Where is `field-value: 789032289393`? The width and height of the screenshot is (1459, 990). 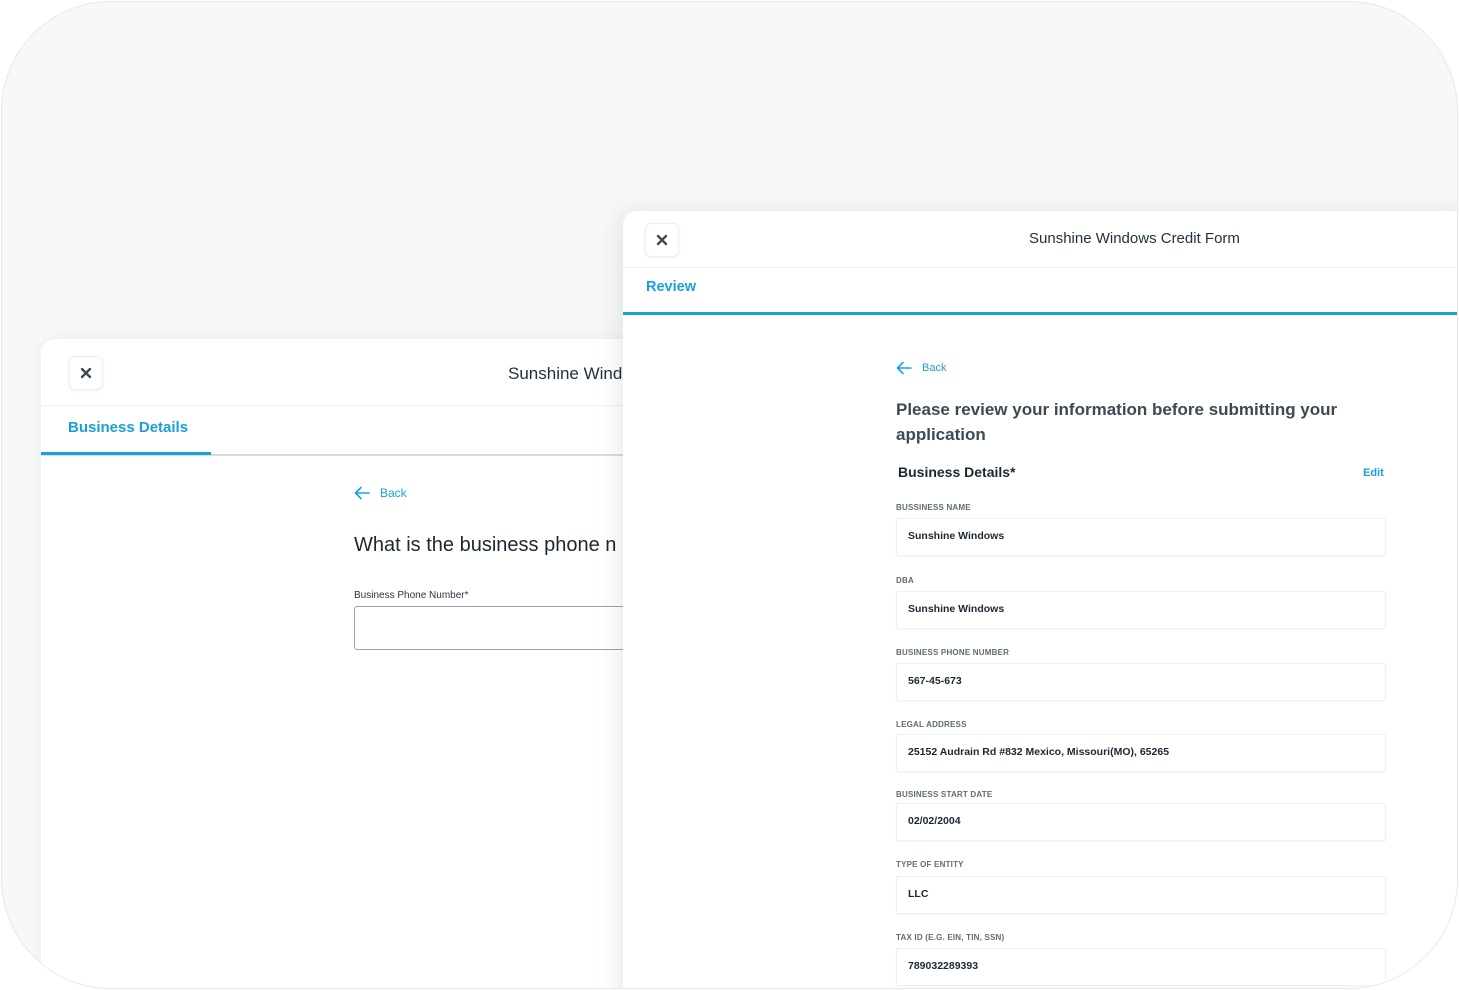 field-value: 789032289393 is located at coordinates (943, 966).